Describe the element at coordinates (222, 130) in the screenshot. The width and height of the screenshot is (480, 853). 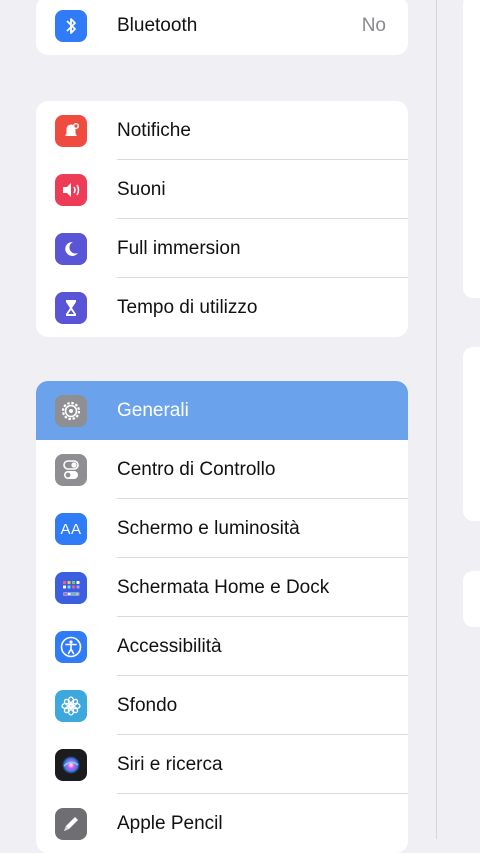
I see `sidebar-item-notifiche: Notifiche` at that location.